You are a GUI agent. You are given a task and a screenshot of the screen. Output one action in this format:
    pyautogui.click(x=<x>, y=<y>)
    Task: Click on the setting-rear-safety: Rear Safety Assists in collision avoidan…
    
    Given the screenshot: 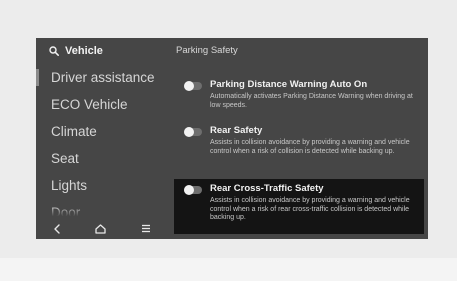 What is the action you would take?
    pyautogui.click(x=299, y=148)
    